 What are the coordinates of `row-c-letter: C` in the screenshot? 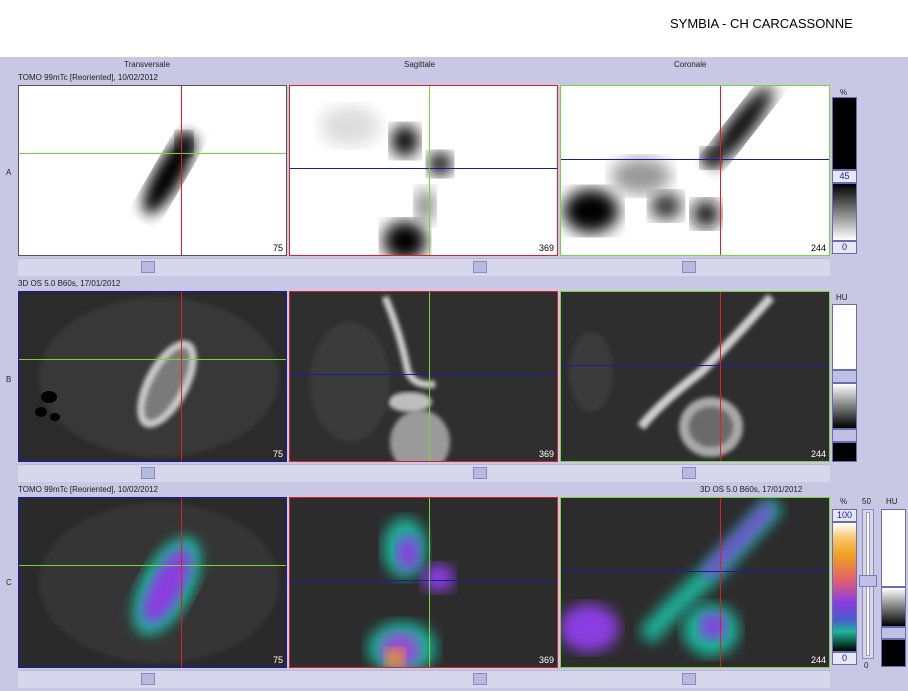 It's located at (9, 582).